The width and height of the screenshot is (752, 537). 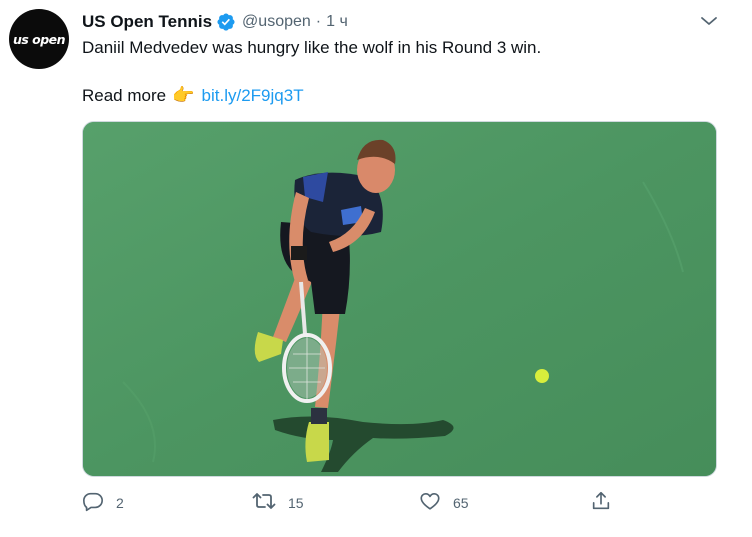 What do you see at coordinates (444, 503) in the screenshot?
I see `like-button: 65` at bounding box center [444, 503].